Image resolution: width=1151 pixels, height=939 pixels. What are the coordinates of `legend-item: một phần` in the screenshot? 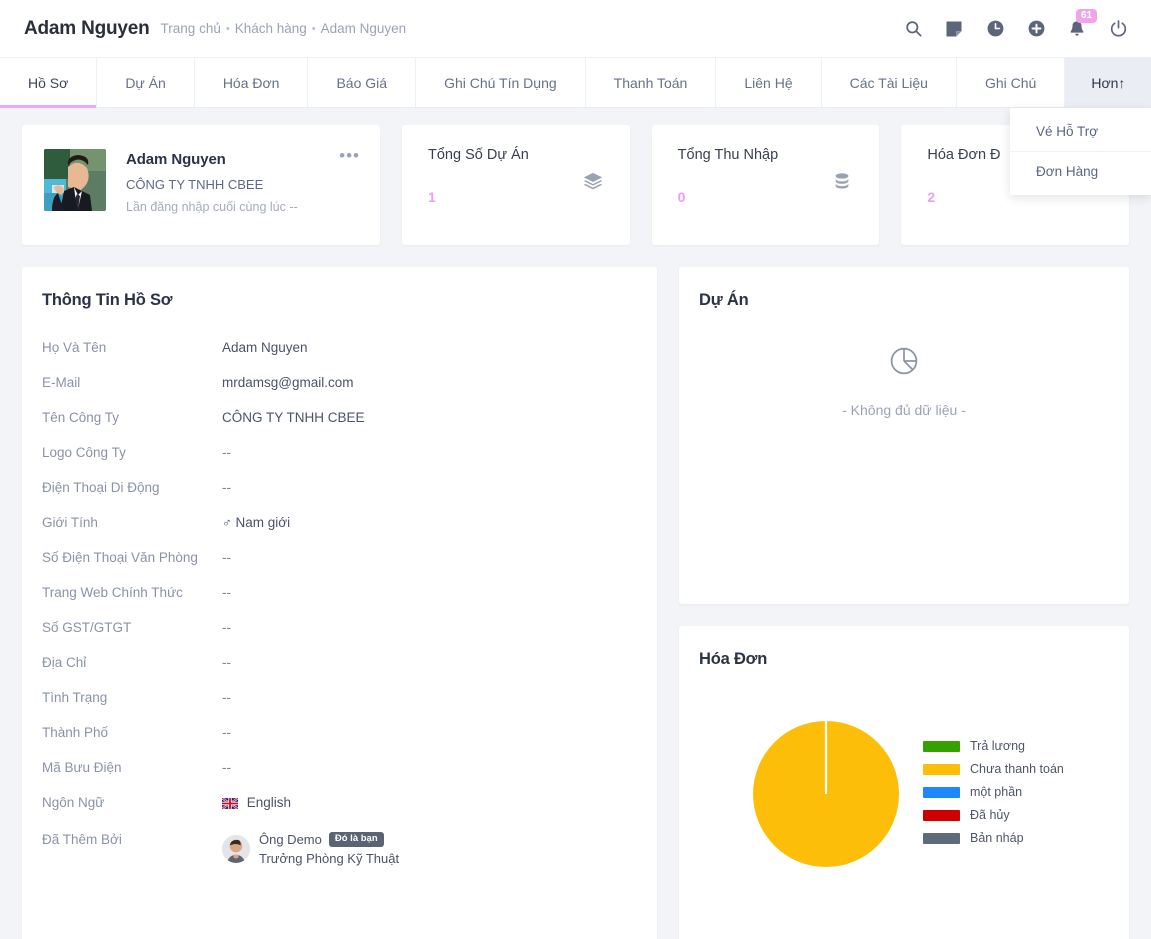 It's located at (993, 792).